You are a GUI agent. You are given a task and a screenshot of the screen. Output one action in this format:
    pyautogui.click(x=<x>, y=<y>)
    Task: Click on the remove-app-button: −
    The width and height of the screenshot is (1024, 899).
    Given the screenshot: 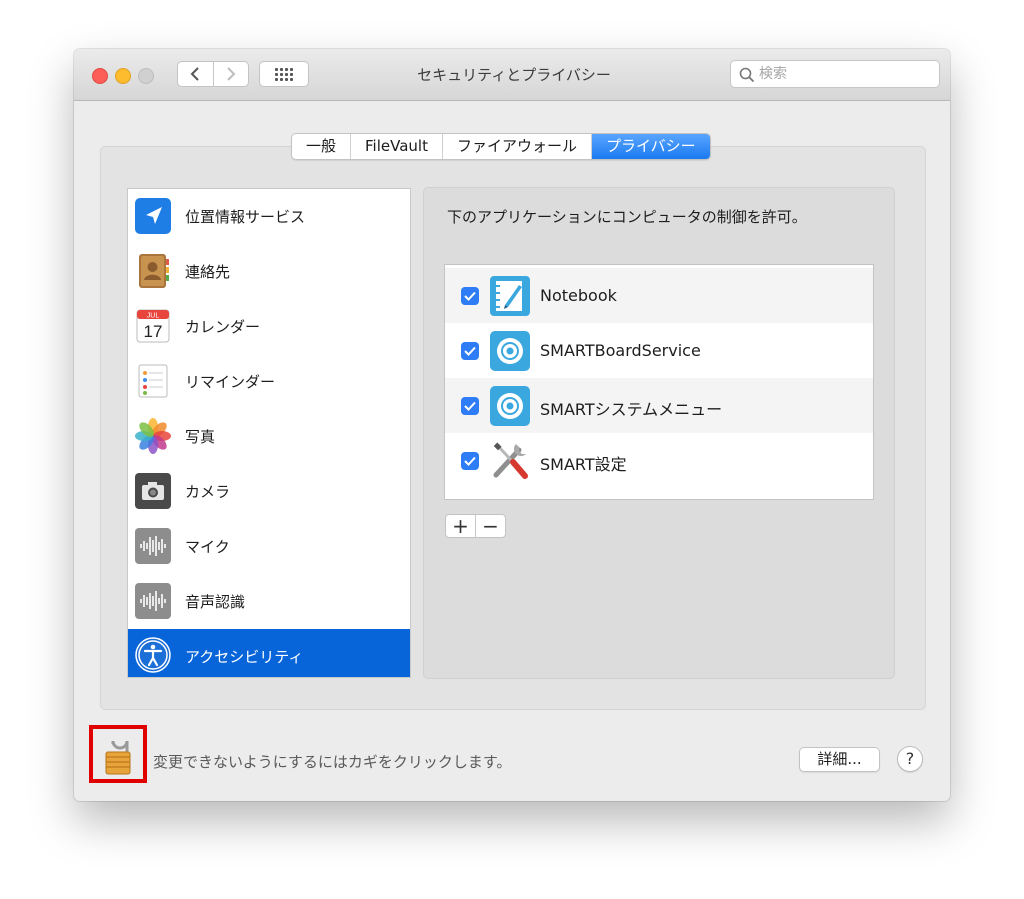 What is the action you would take?
    pyautogui.click(x=490, y=526)
    